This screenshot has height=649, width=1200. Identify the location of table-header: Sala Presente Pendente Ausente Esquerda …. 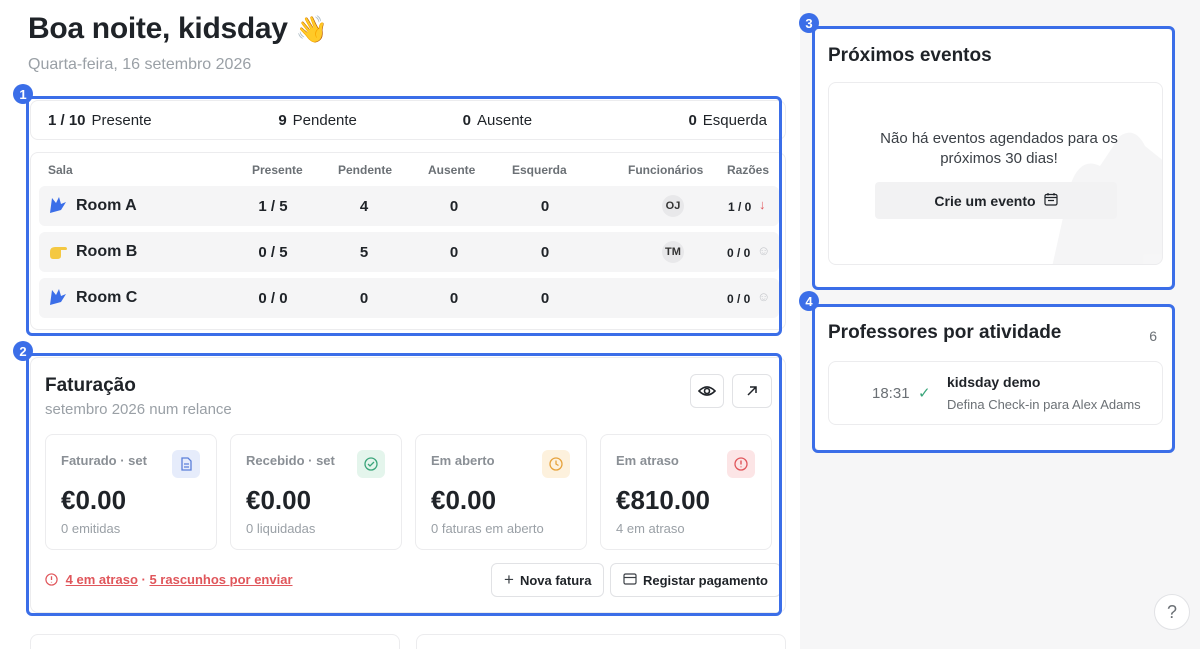
(408, 170).